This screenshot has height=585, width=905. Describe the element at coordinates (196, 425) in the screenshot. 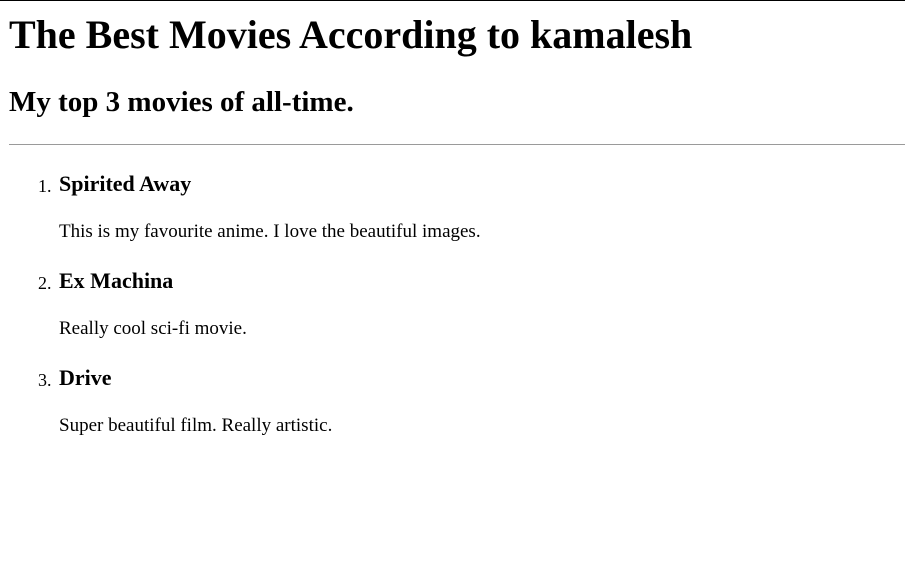

I see `movie-description: Super beautiful film. Really artistic.` at that location.